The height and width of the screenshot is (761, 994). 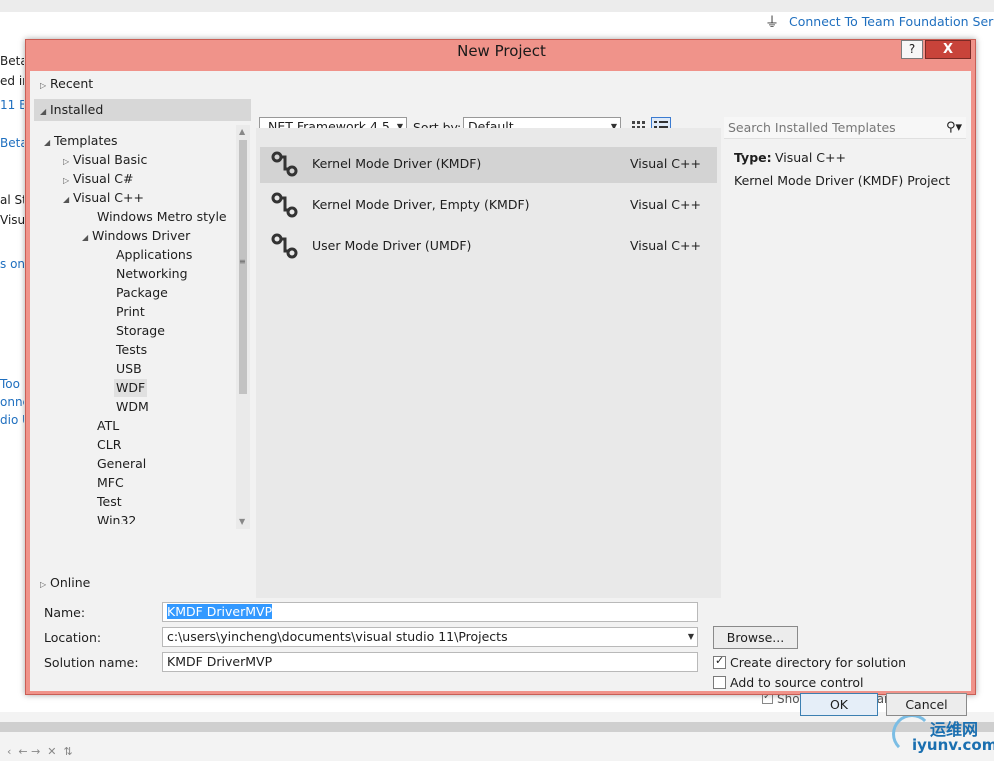 What do you see at coordinates (788, 682) in the screenshot?
I see `add-source-control-checkbox: Add to source control` at bounding box center [788, 682].